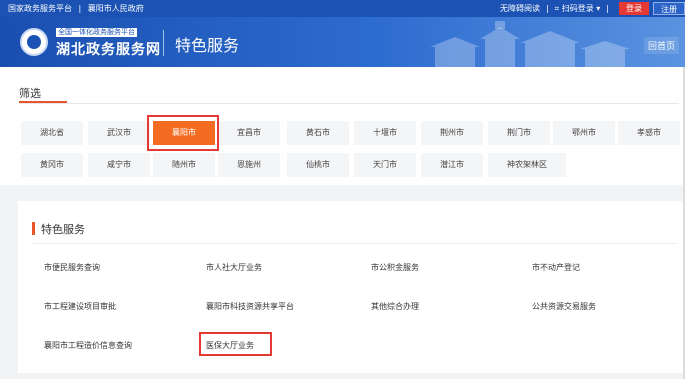 The image size is (685, 379). What do you see at coordinates (530, 44) in the screenshot?
I see `skyline-illustration` at bounding box center [530, 44].